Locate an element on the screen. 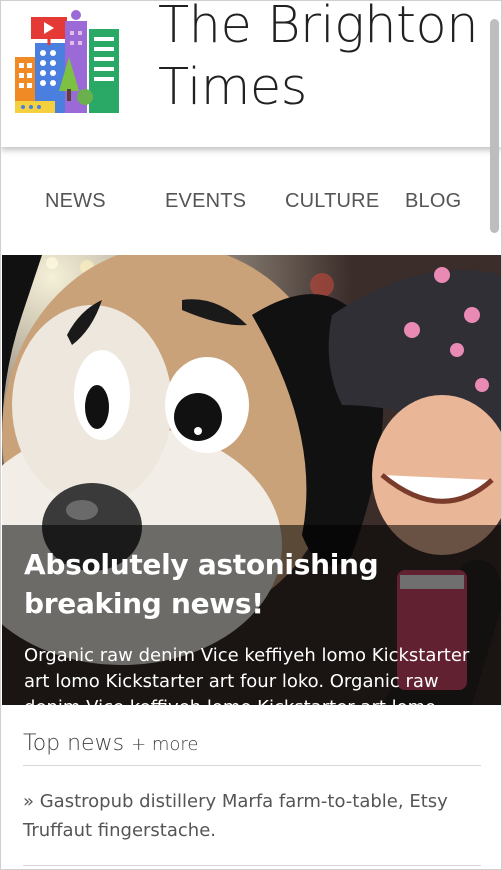 This screenshot has width=502, height=870. city-buildings-logo-icon is located at coordinates (68, 64).